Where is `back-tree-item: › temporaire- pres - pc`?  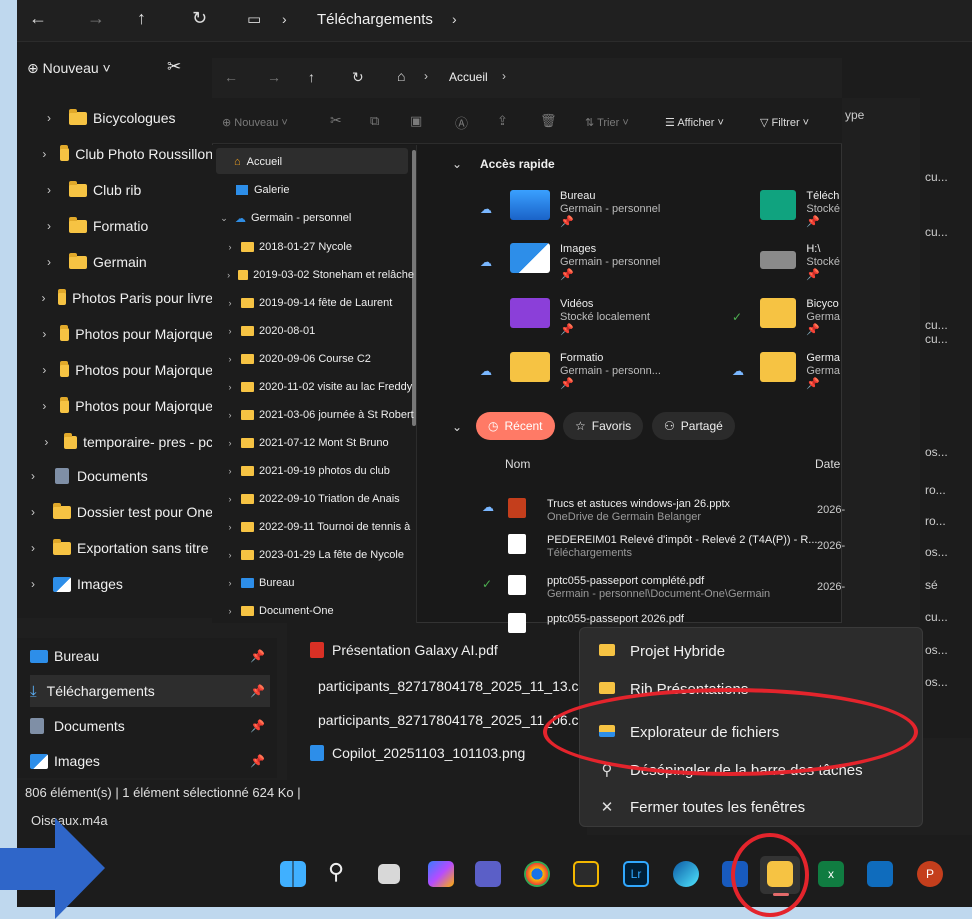 back-tree-item: › temporaire- pres - pc is located at coordinates (115, 442).